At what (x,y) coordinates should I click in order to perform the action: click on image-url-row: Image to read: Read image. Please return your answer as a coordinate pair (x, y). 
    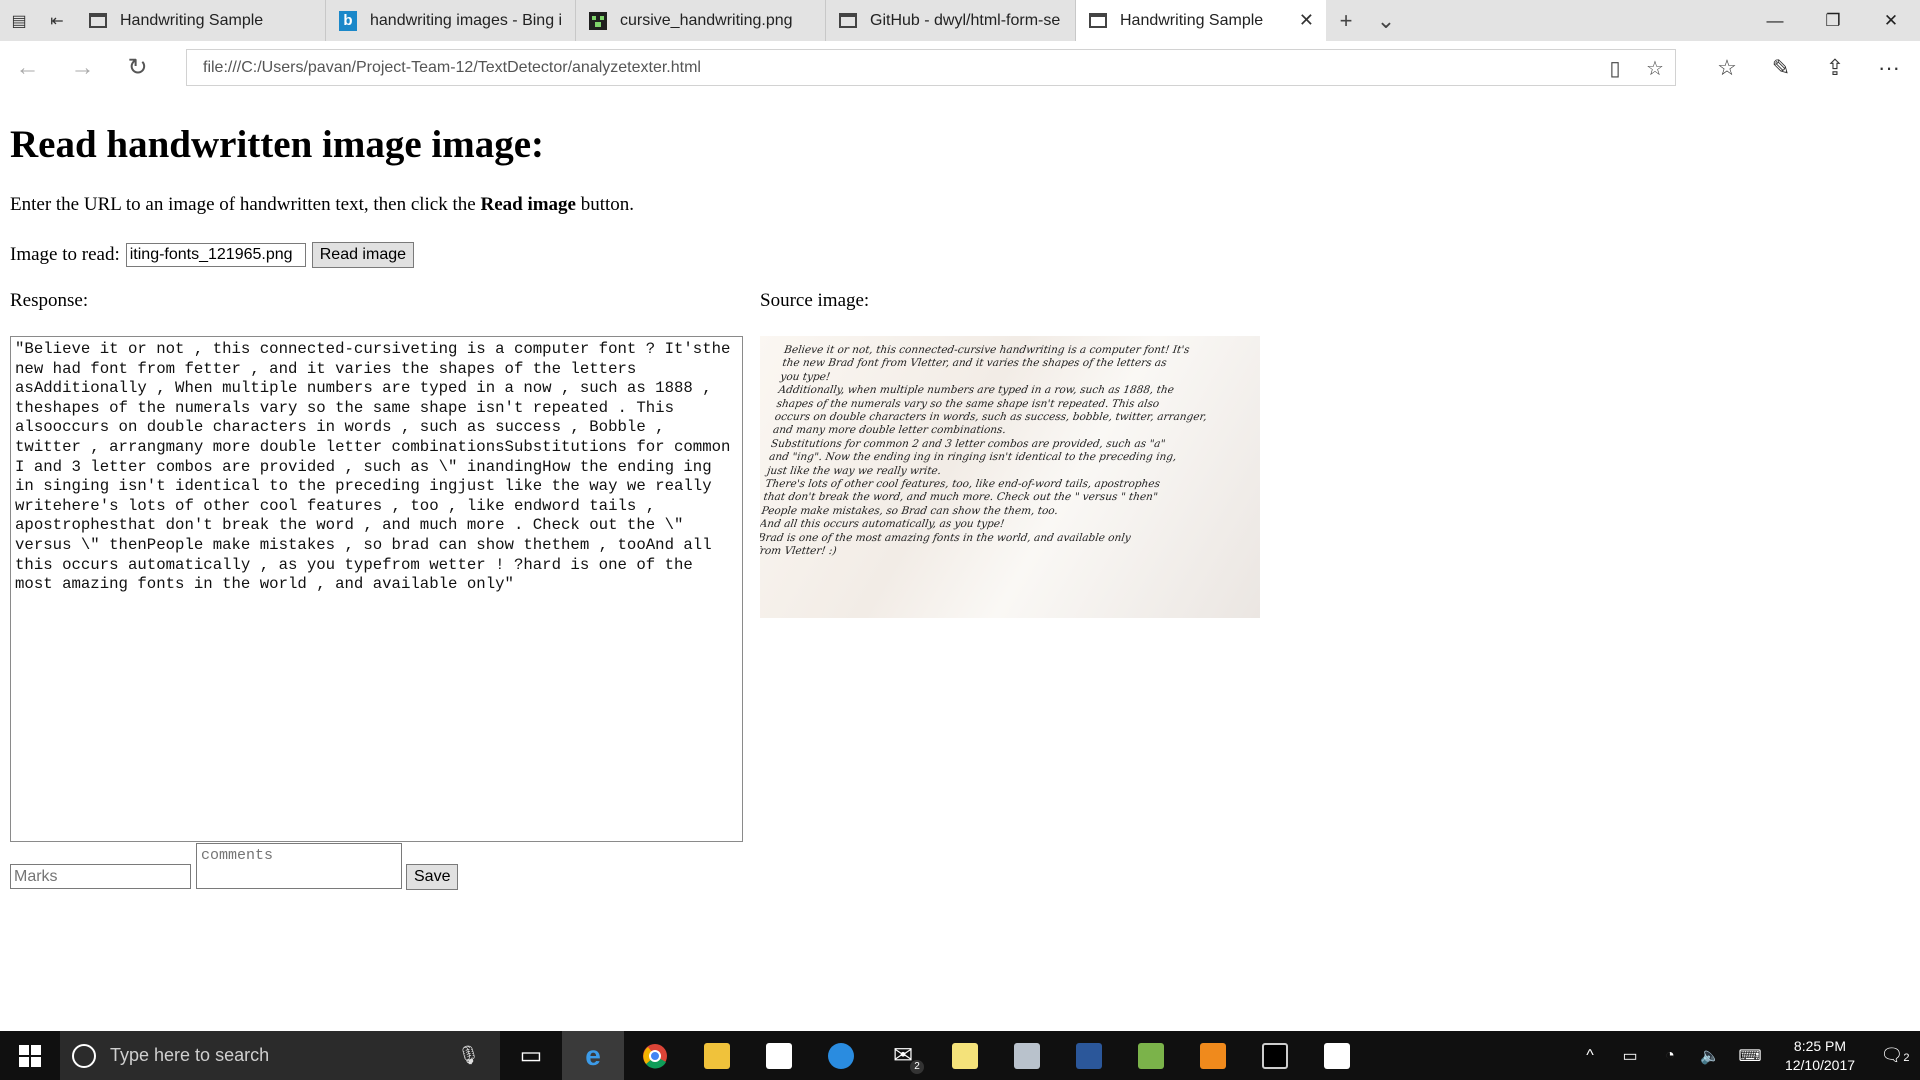
    Looking at the image, I should click on (212, 255).